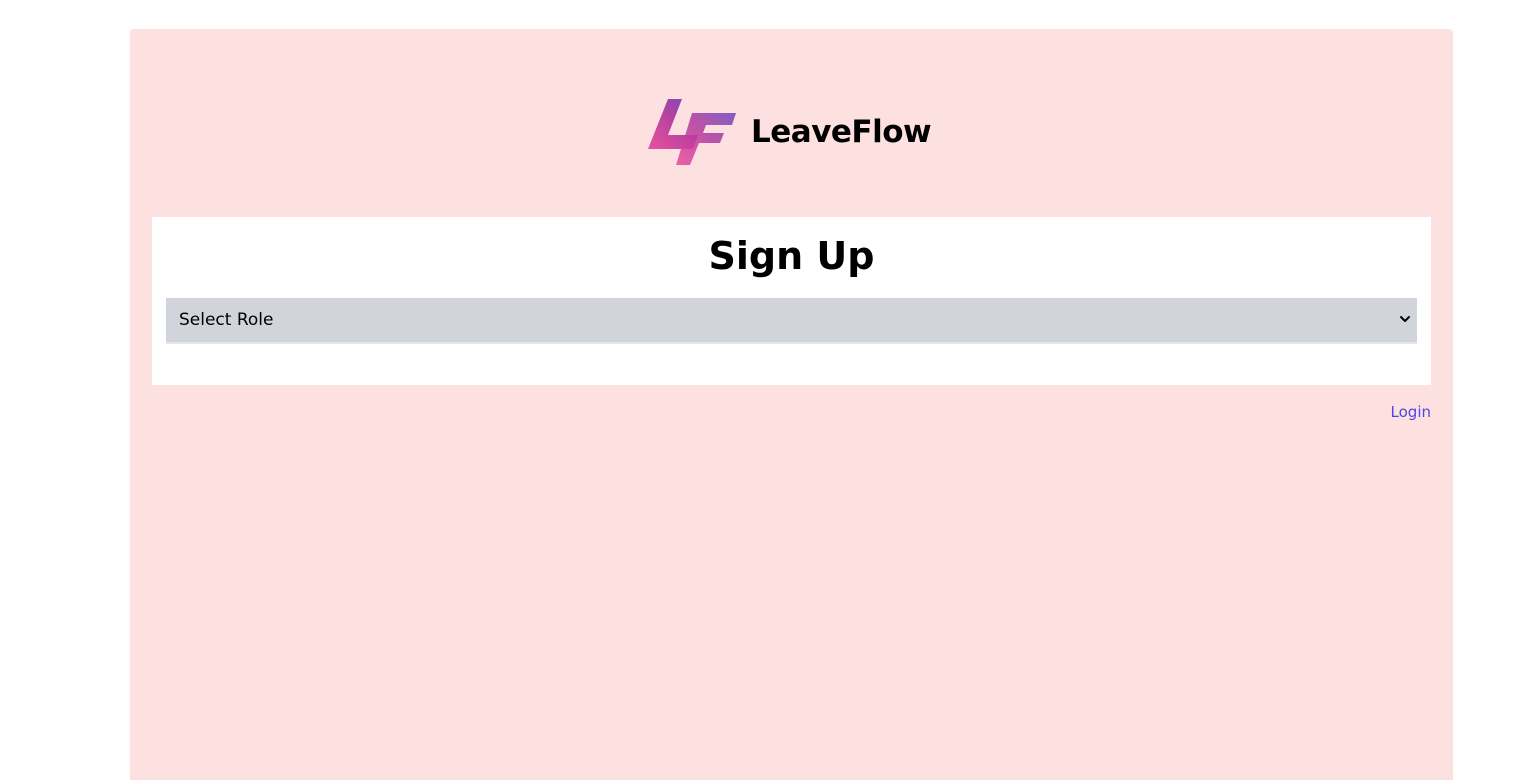 Image resolution: width=1522 pixels, height=780 pixels. I want to click on brand-header: LeaveFlow, so click(789, 132).